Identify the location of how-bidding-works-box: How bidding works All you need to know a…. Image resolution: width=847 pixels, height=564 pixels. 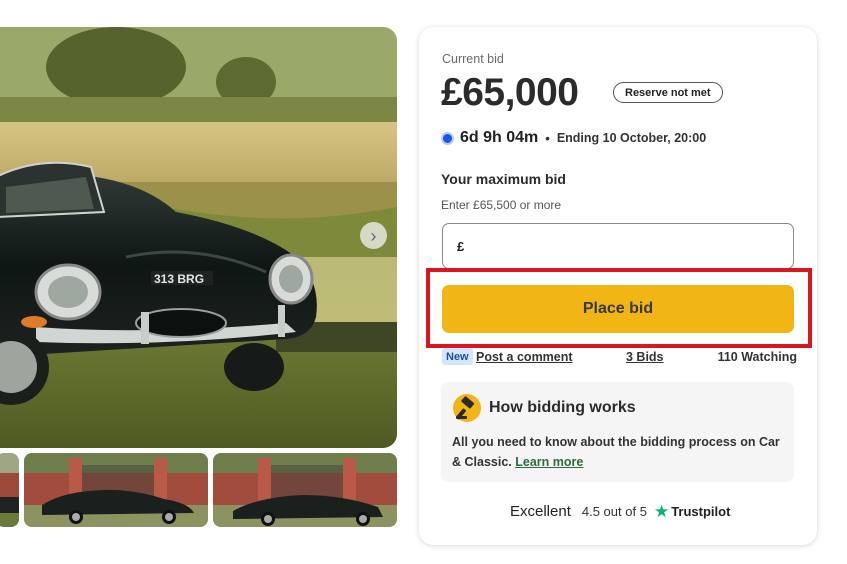
(617, 432).